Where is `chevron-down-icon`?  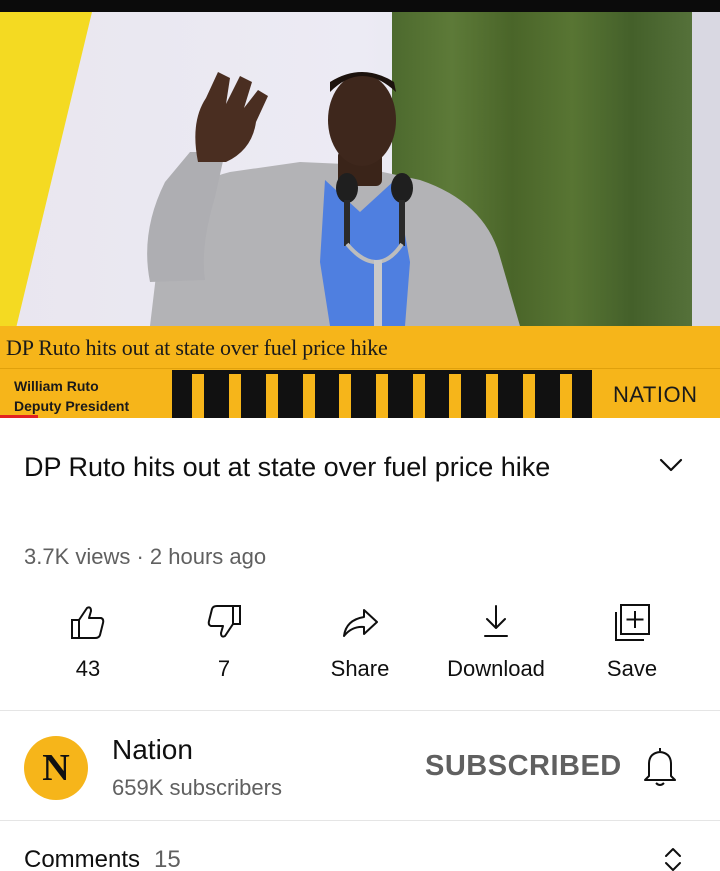
chevron-down-icon is located at coordinates (671, 465).